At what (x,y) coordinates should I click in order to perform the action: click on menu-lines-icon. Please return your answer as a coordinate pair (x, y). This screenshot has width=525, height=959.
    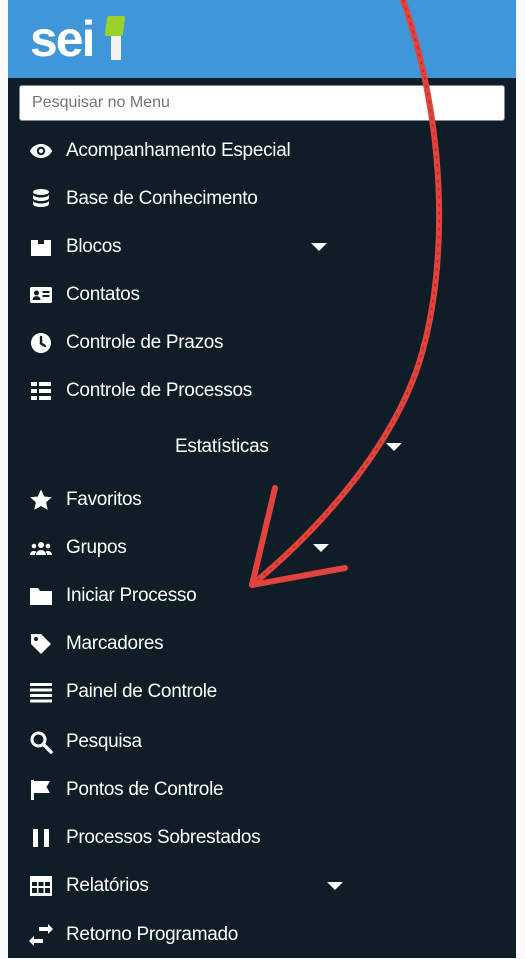
    Looking at the image, I should click on (41, 692).